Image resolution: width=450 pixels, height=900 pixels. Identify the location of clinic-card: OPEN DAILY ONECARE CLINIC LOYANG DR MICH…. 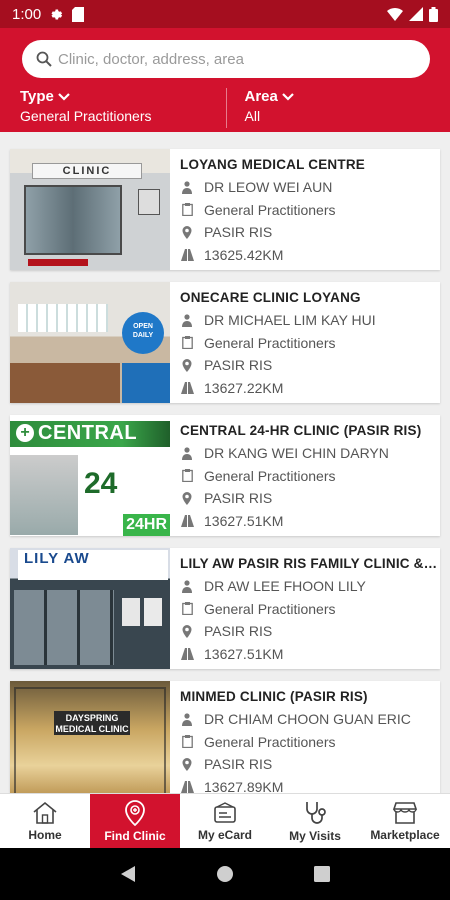
(225, 342).